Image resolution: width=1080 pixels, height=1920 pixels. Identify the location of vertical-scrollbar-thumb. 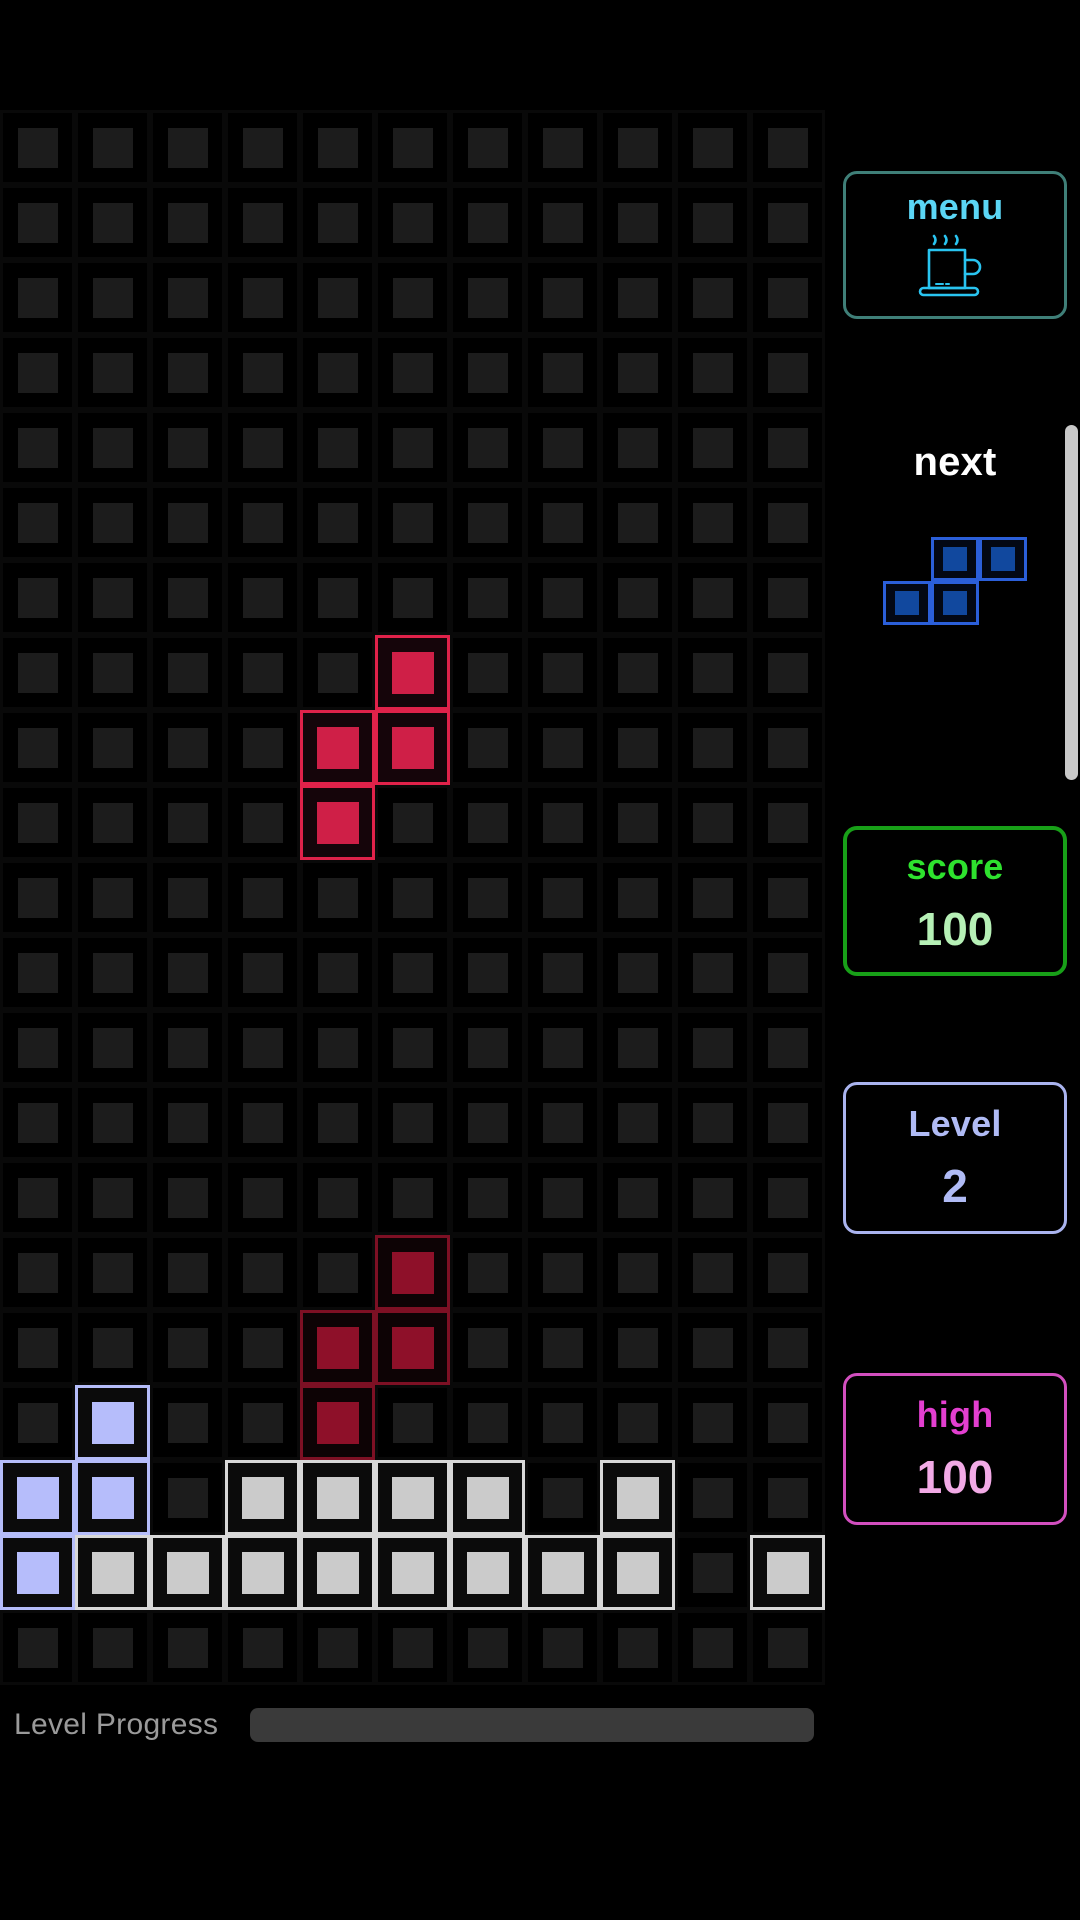
(1071, 602).